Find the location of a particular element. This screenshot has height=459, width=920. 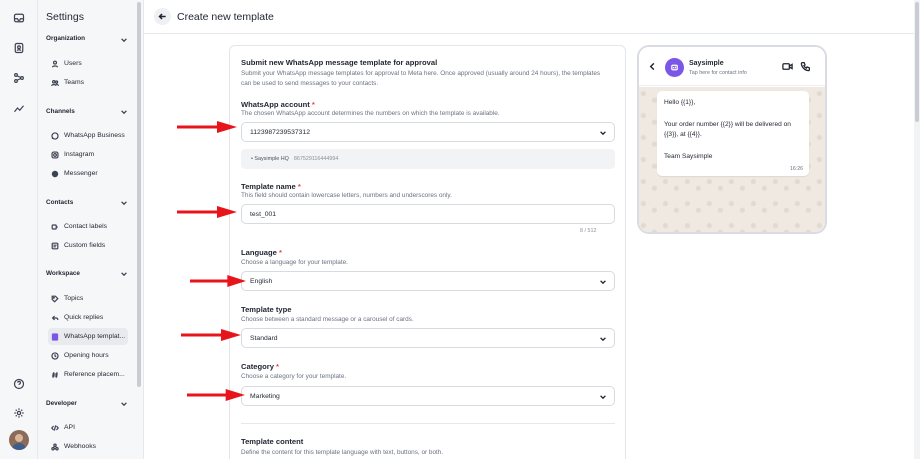

phone-call-icon is located at coordinates (805, 66).